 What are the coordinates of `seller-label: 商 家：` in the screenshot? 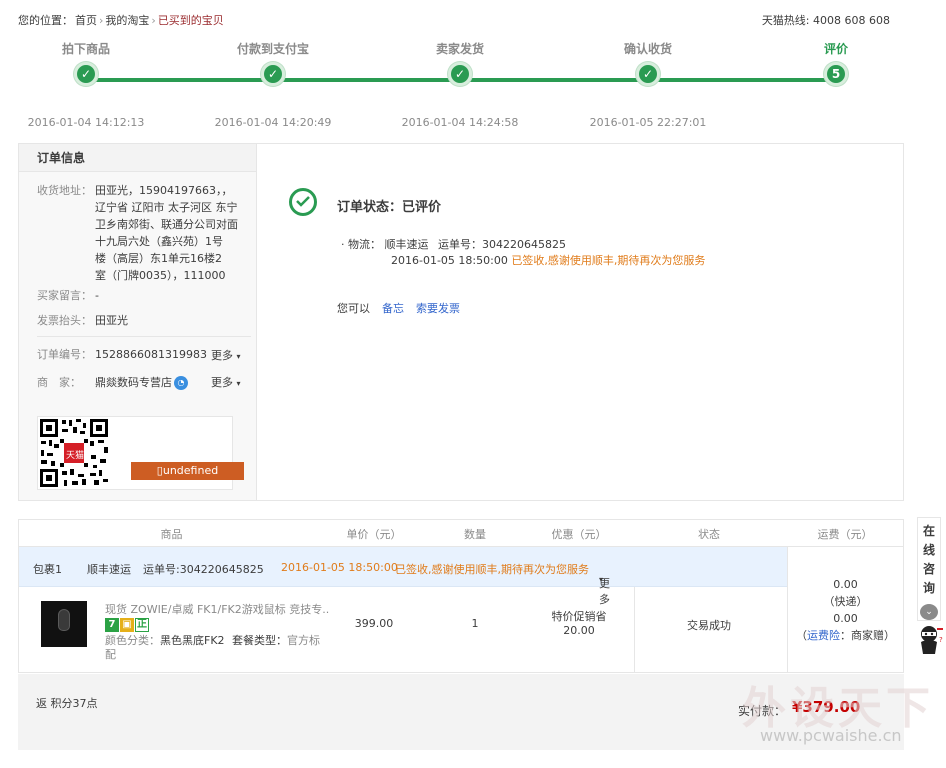 It's located at (59, 382).